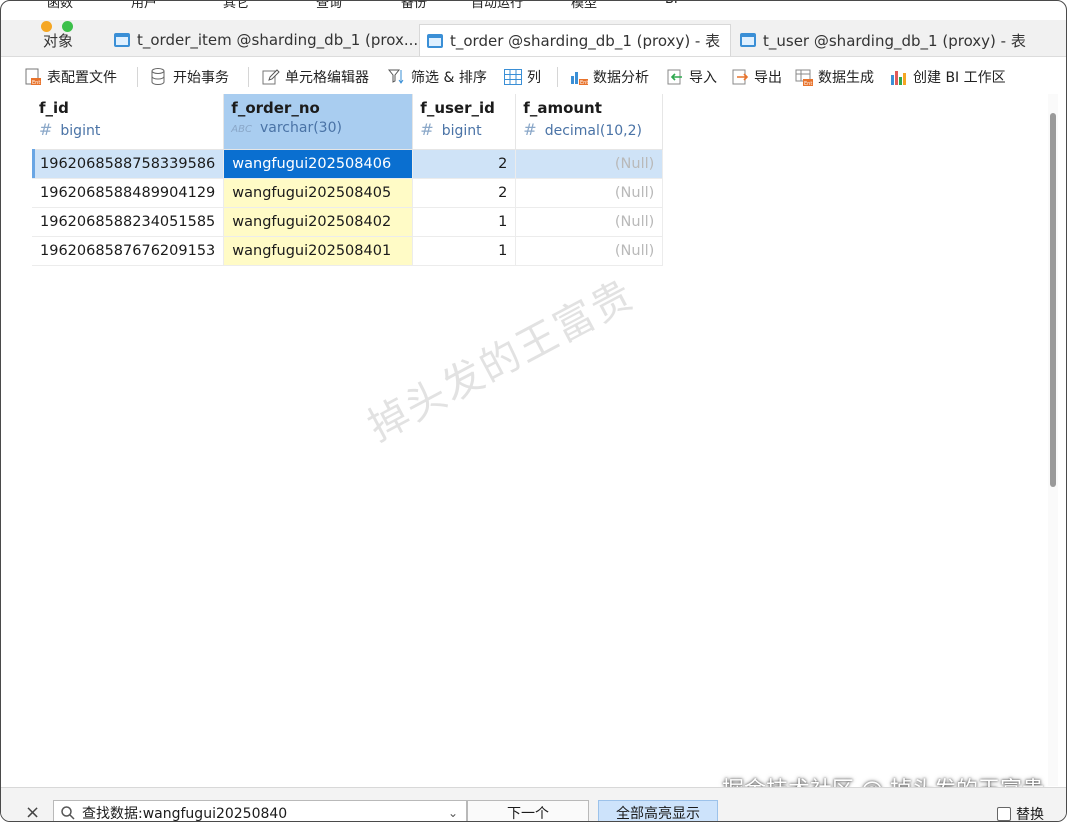  What do you see at coordinates (201, 78) in the screenshot?
I see `begin-transaction-label: 开始事务` at bounding box center [201, 78].